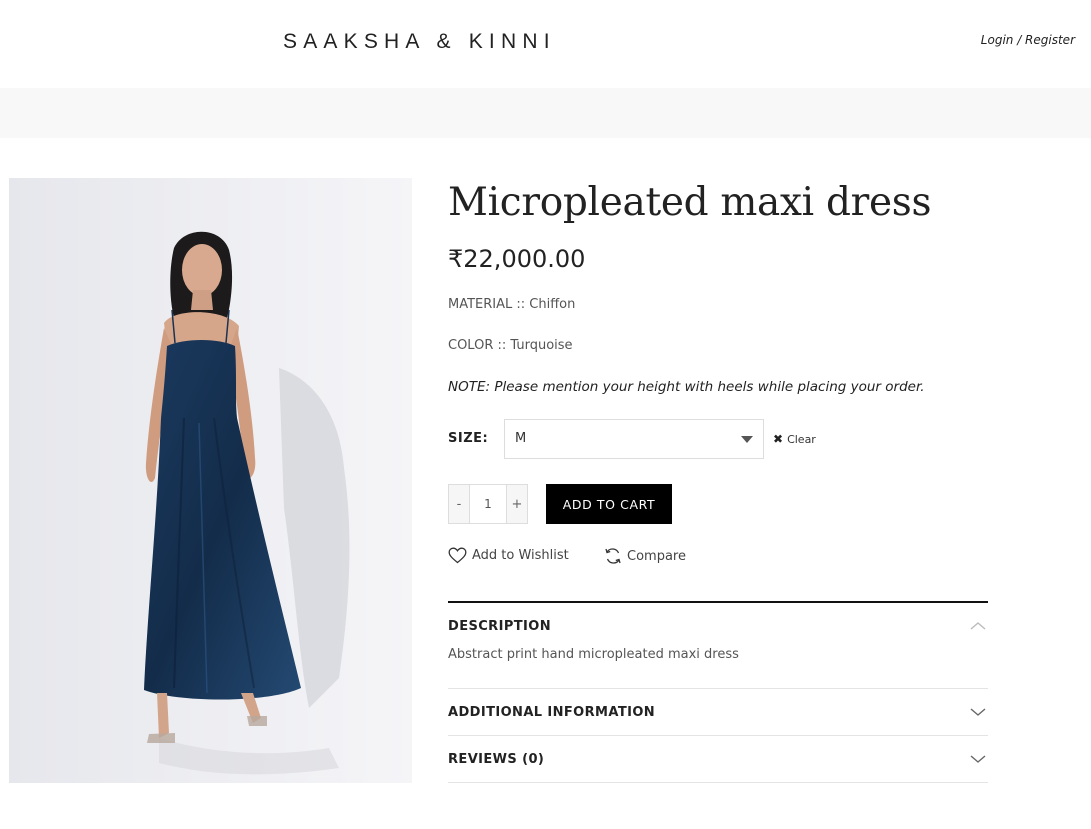 This screenshot has width=1091, height=829. What do you see at coordinates (778, 439) in the screenshot?
I see `close-icon: ✖` at bounding box center [778, 439].